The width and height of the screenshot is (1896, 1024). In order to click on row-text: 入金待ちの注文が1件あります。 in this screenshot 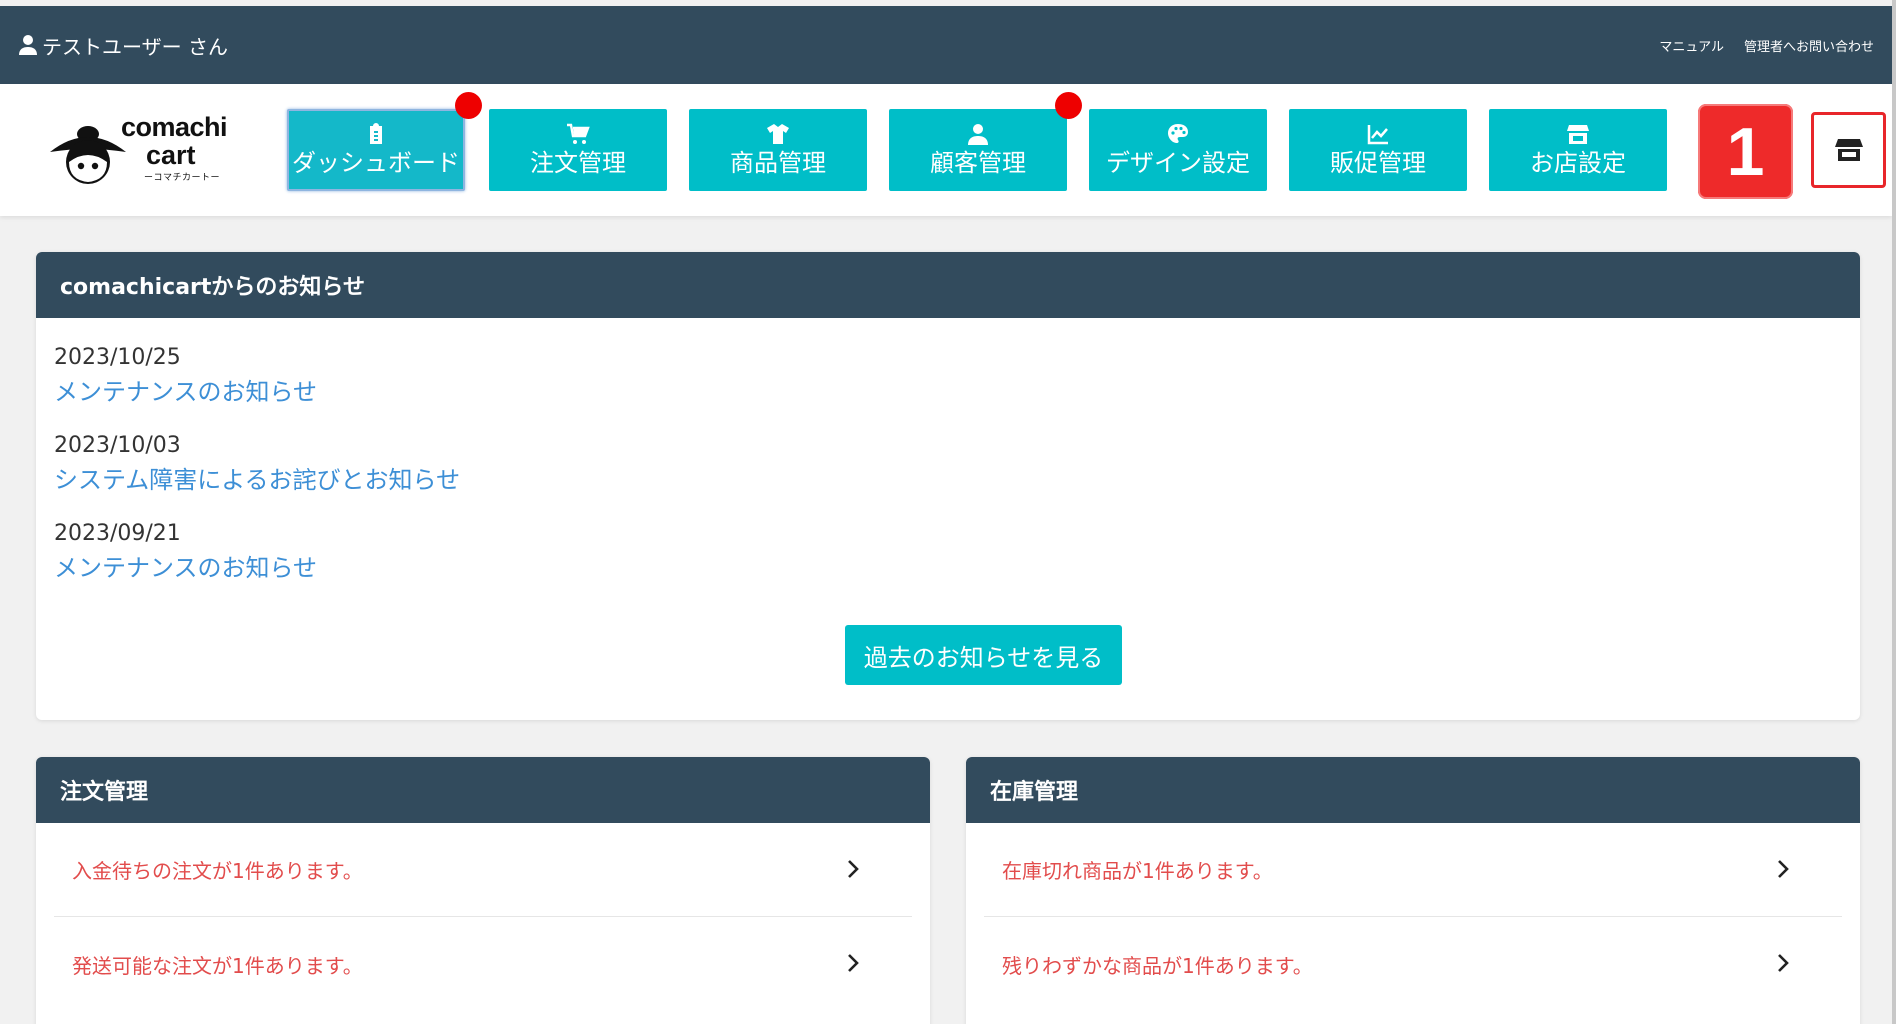, I will do `click(217, 871)`.